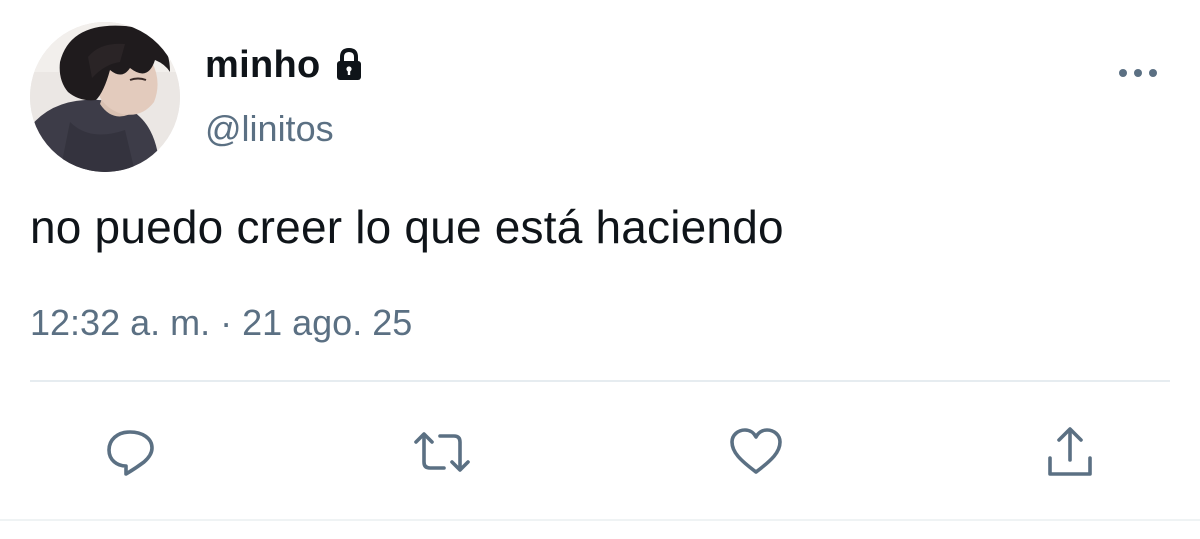 This screenshot has width=1200, height=539. Describe the element at coordinates (262, 65) in the screenshot. I see `display-name: minho` at that location.